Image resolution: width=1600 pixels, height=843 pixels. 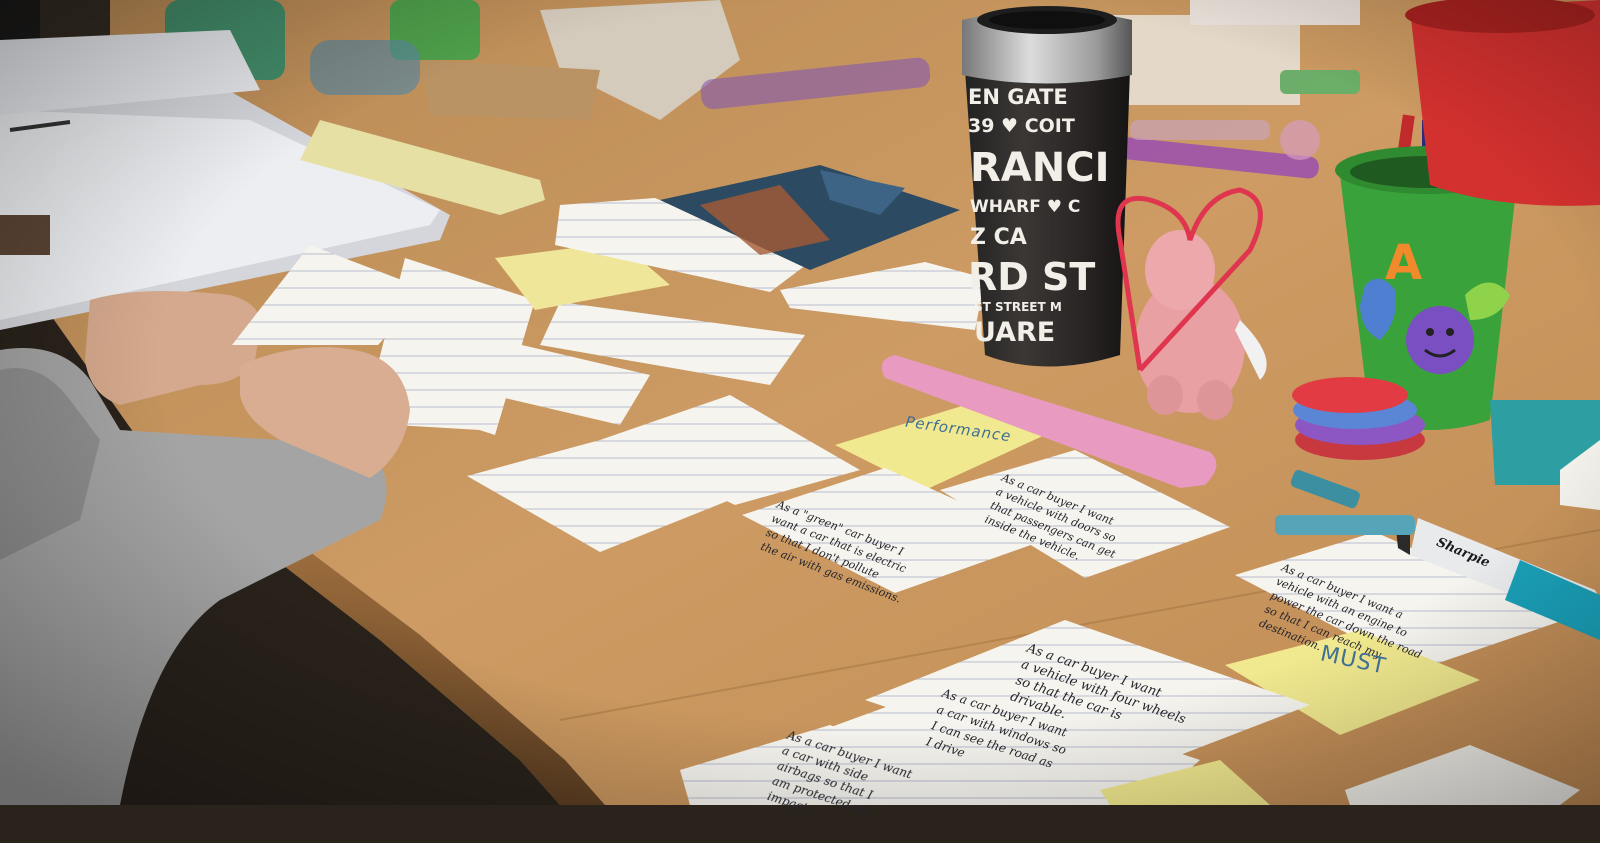 What do you see at coordinates (1018, 97) in the screenshot?
I see `tumbler-line-1: EN GATE` at bounding box center [1018, 97].